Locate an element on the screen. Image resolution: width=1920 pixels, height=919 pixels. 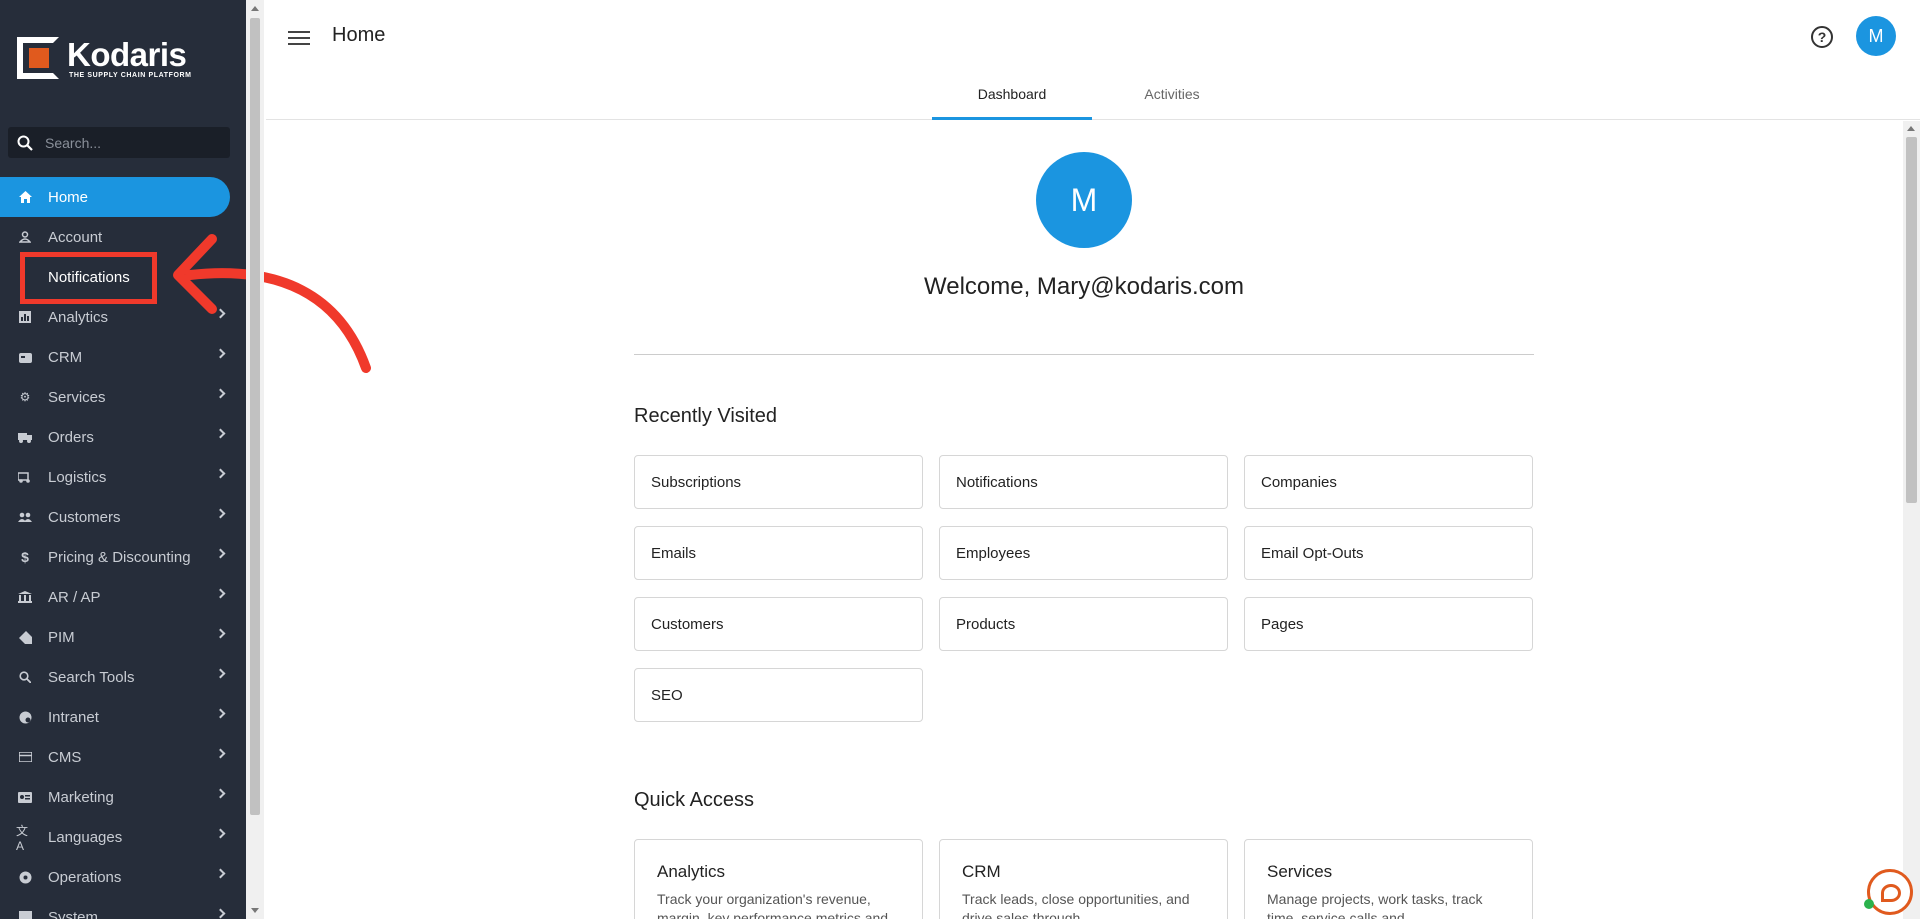
sidebar-scrollbar is located at coordinates (255, 459).